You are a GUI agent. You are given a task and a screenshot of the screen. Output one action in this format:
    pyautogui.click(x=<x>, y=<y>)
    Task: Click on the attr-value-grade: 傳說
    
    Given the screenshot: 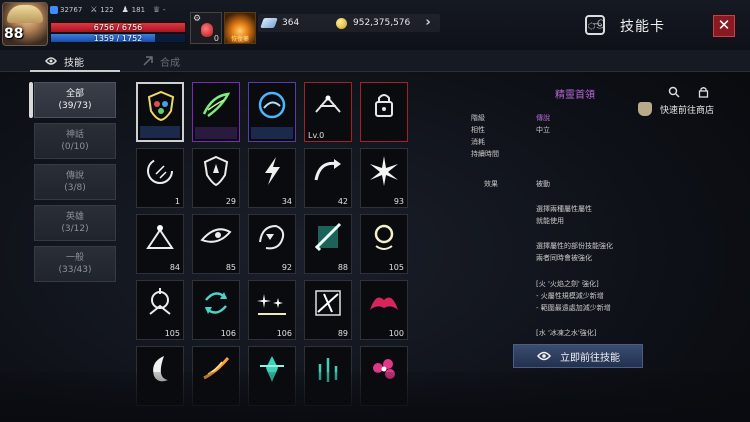 What is the action you would take?
    pyautogui.click(x=543, y=118)
    